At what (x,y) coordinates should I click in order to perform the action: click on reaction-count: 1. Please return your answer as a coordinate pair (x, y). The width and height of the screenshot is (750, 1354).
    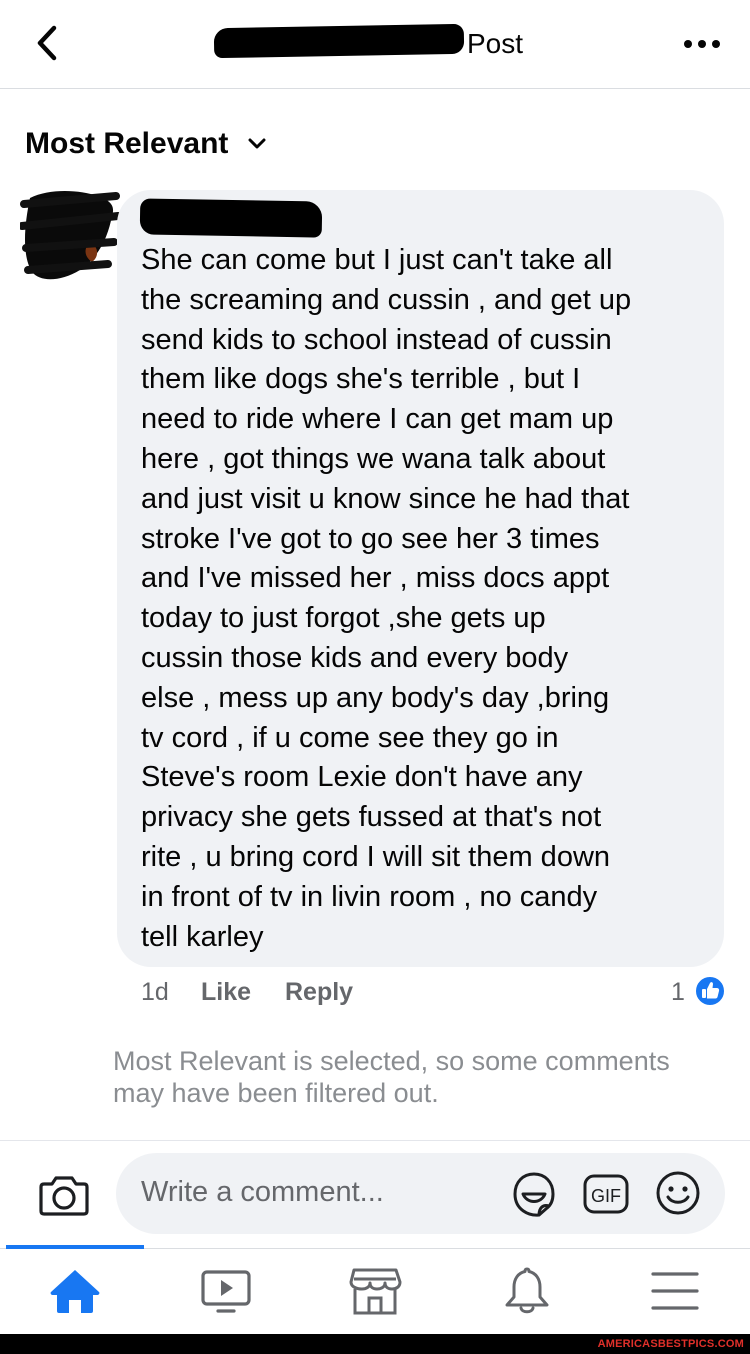
    Looking at the image, I should click on (678, 992).